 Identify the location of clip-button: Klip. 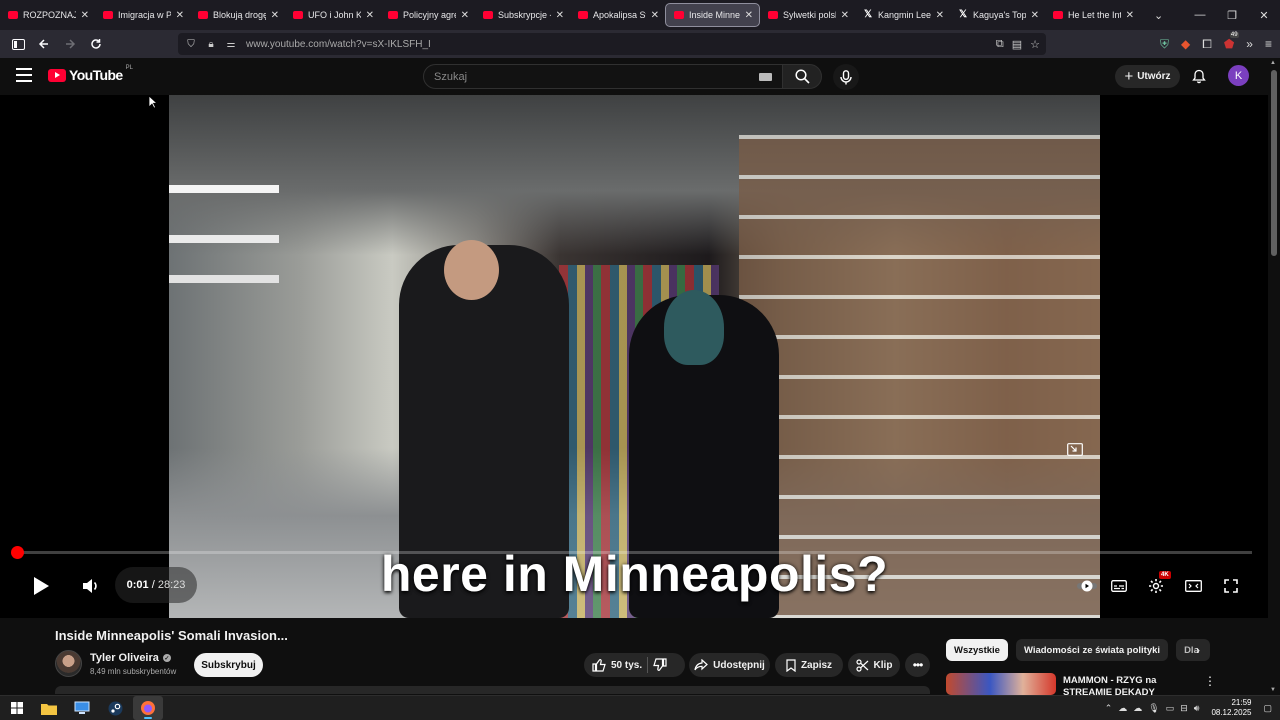
(874, 665).